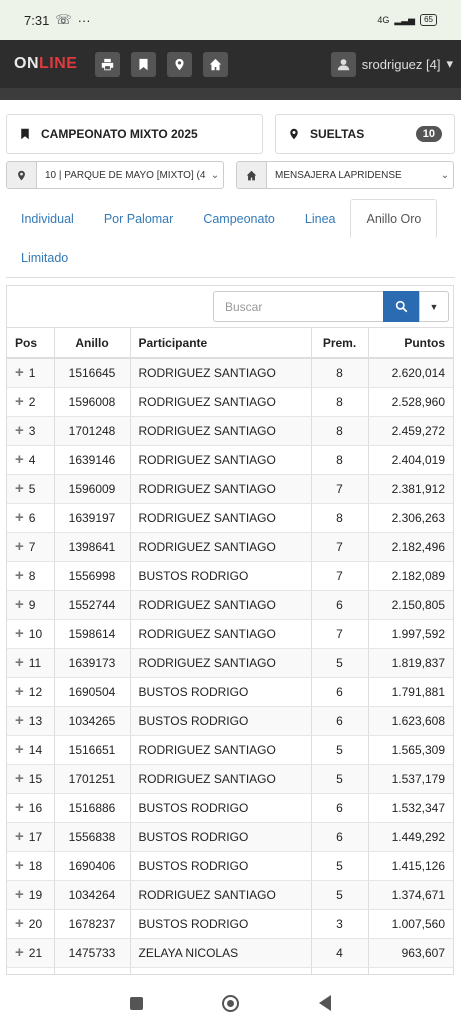  Describe the element at coordinates (31, 663) in the screenshot. I see `cell-pos: +11` at that location.